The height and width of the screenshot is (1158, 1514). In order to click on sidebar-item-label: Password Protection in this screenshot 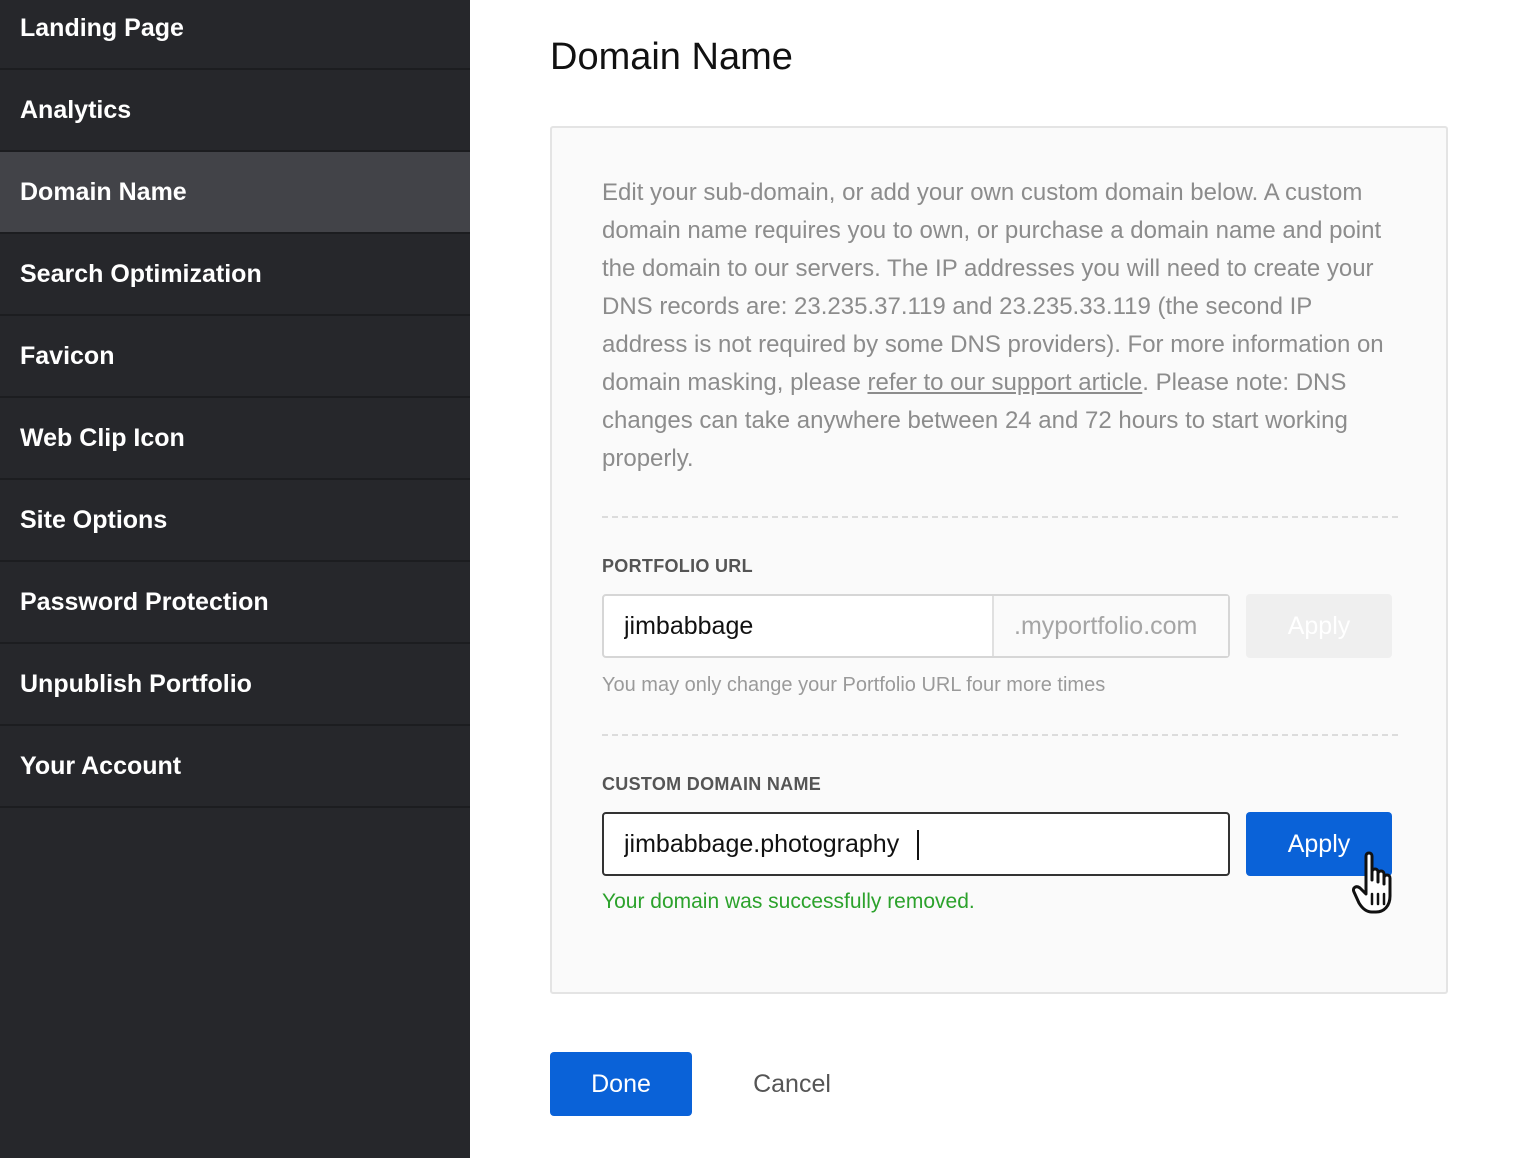, I will do `click(144, 601)`.